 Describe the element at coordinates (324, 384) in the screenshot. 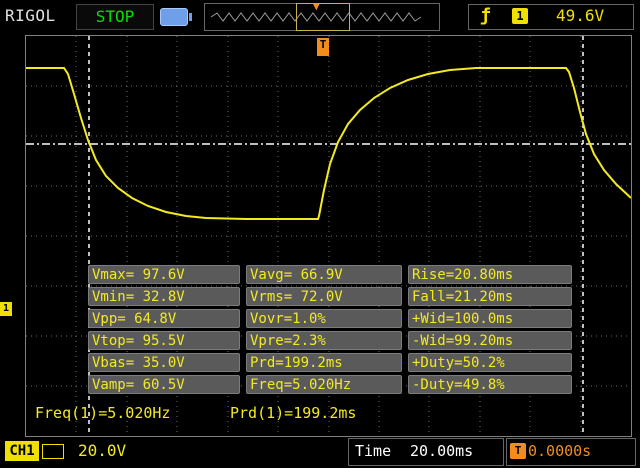

I see `measurement-cell: Freq=5.020Hz` at that location.